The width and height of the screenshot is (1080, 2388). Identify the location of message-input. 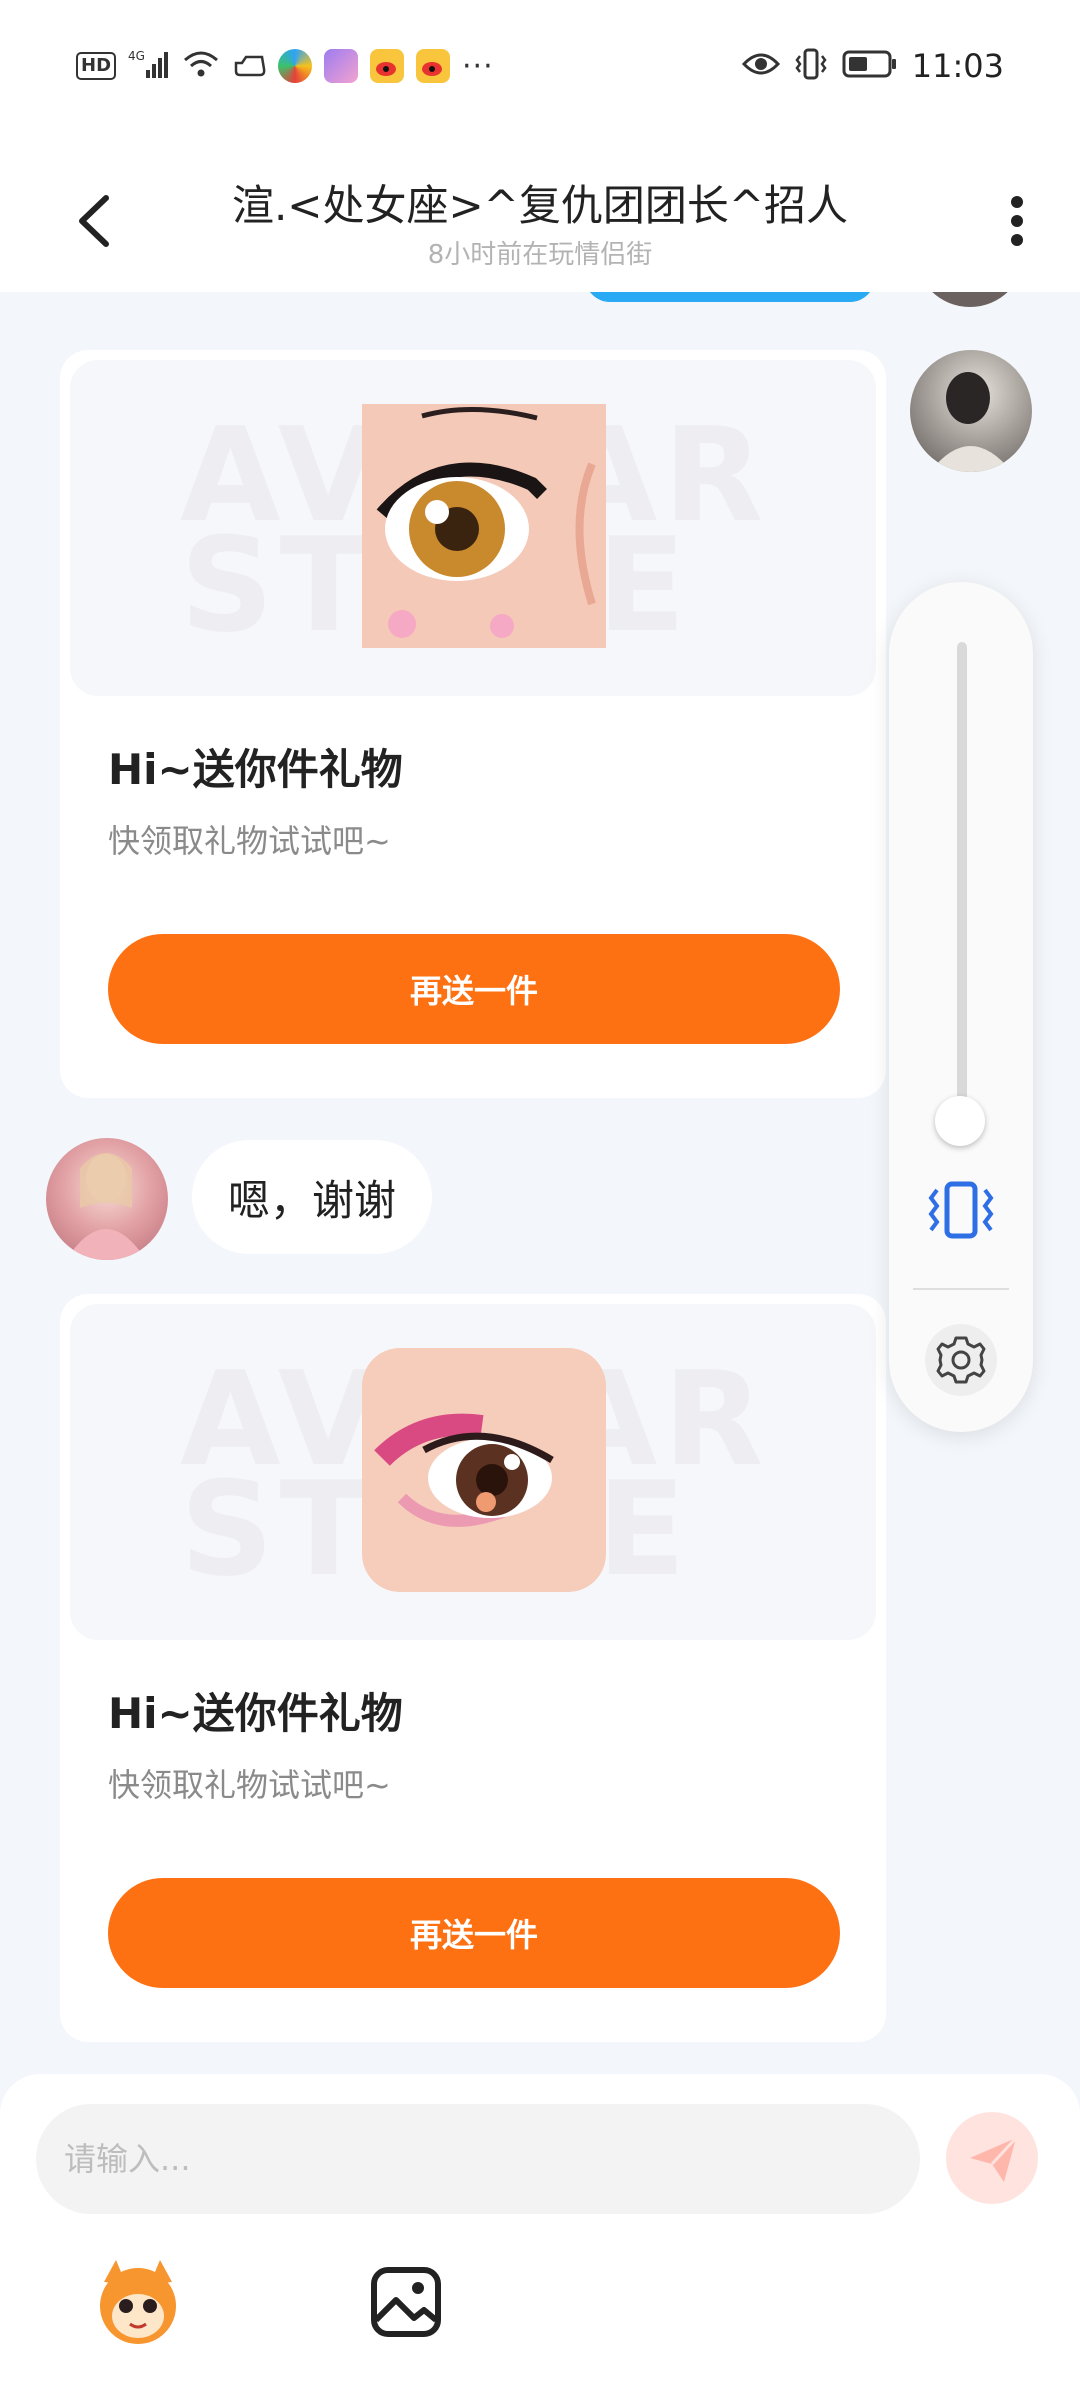
(478, 2159).